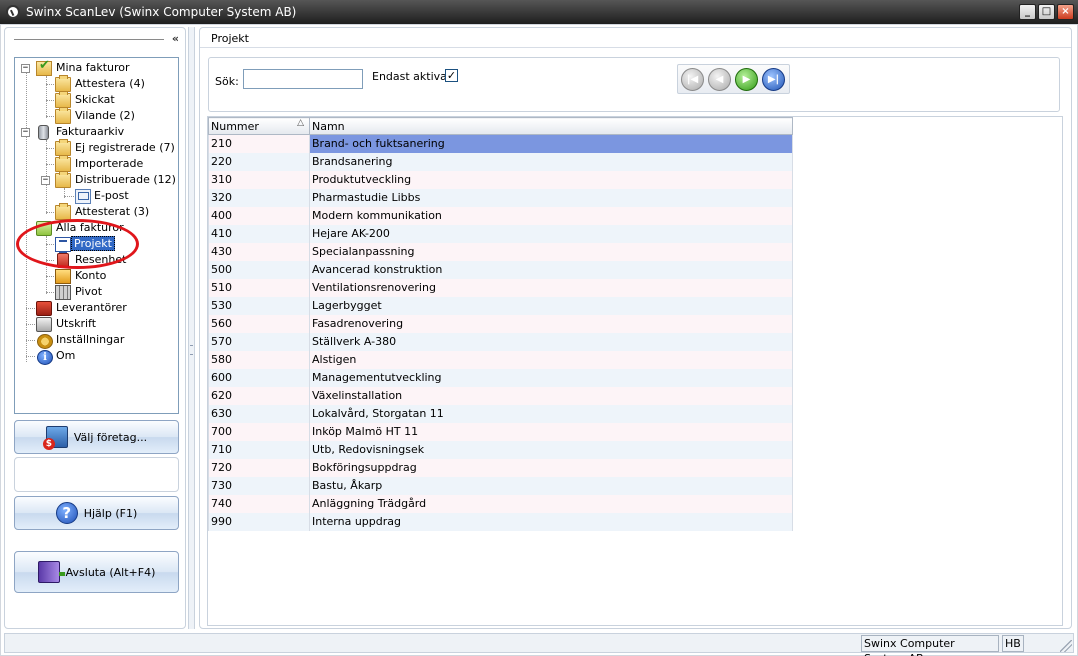 The width and height of the screenshot is (1078, 656). I want to click on table-row: 510 Ventilationsrenovering, so click(500, 287).